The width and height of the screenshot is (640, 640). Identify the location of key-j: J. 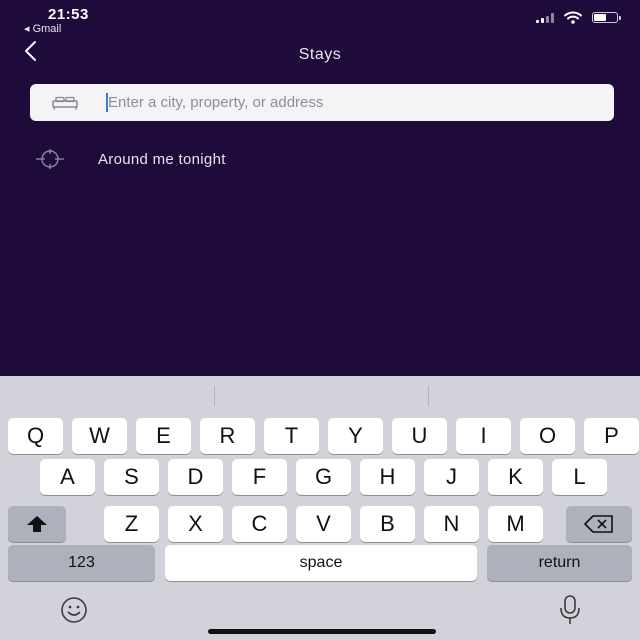
(451, 477).